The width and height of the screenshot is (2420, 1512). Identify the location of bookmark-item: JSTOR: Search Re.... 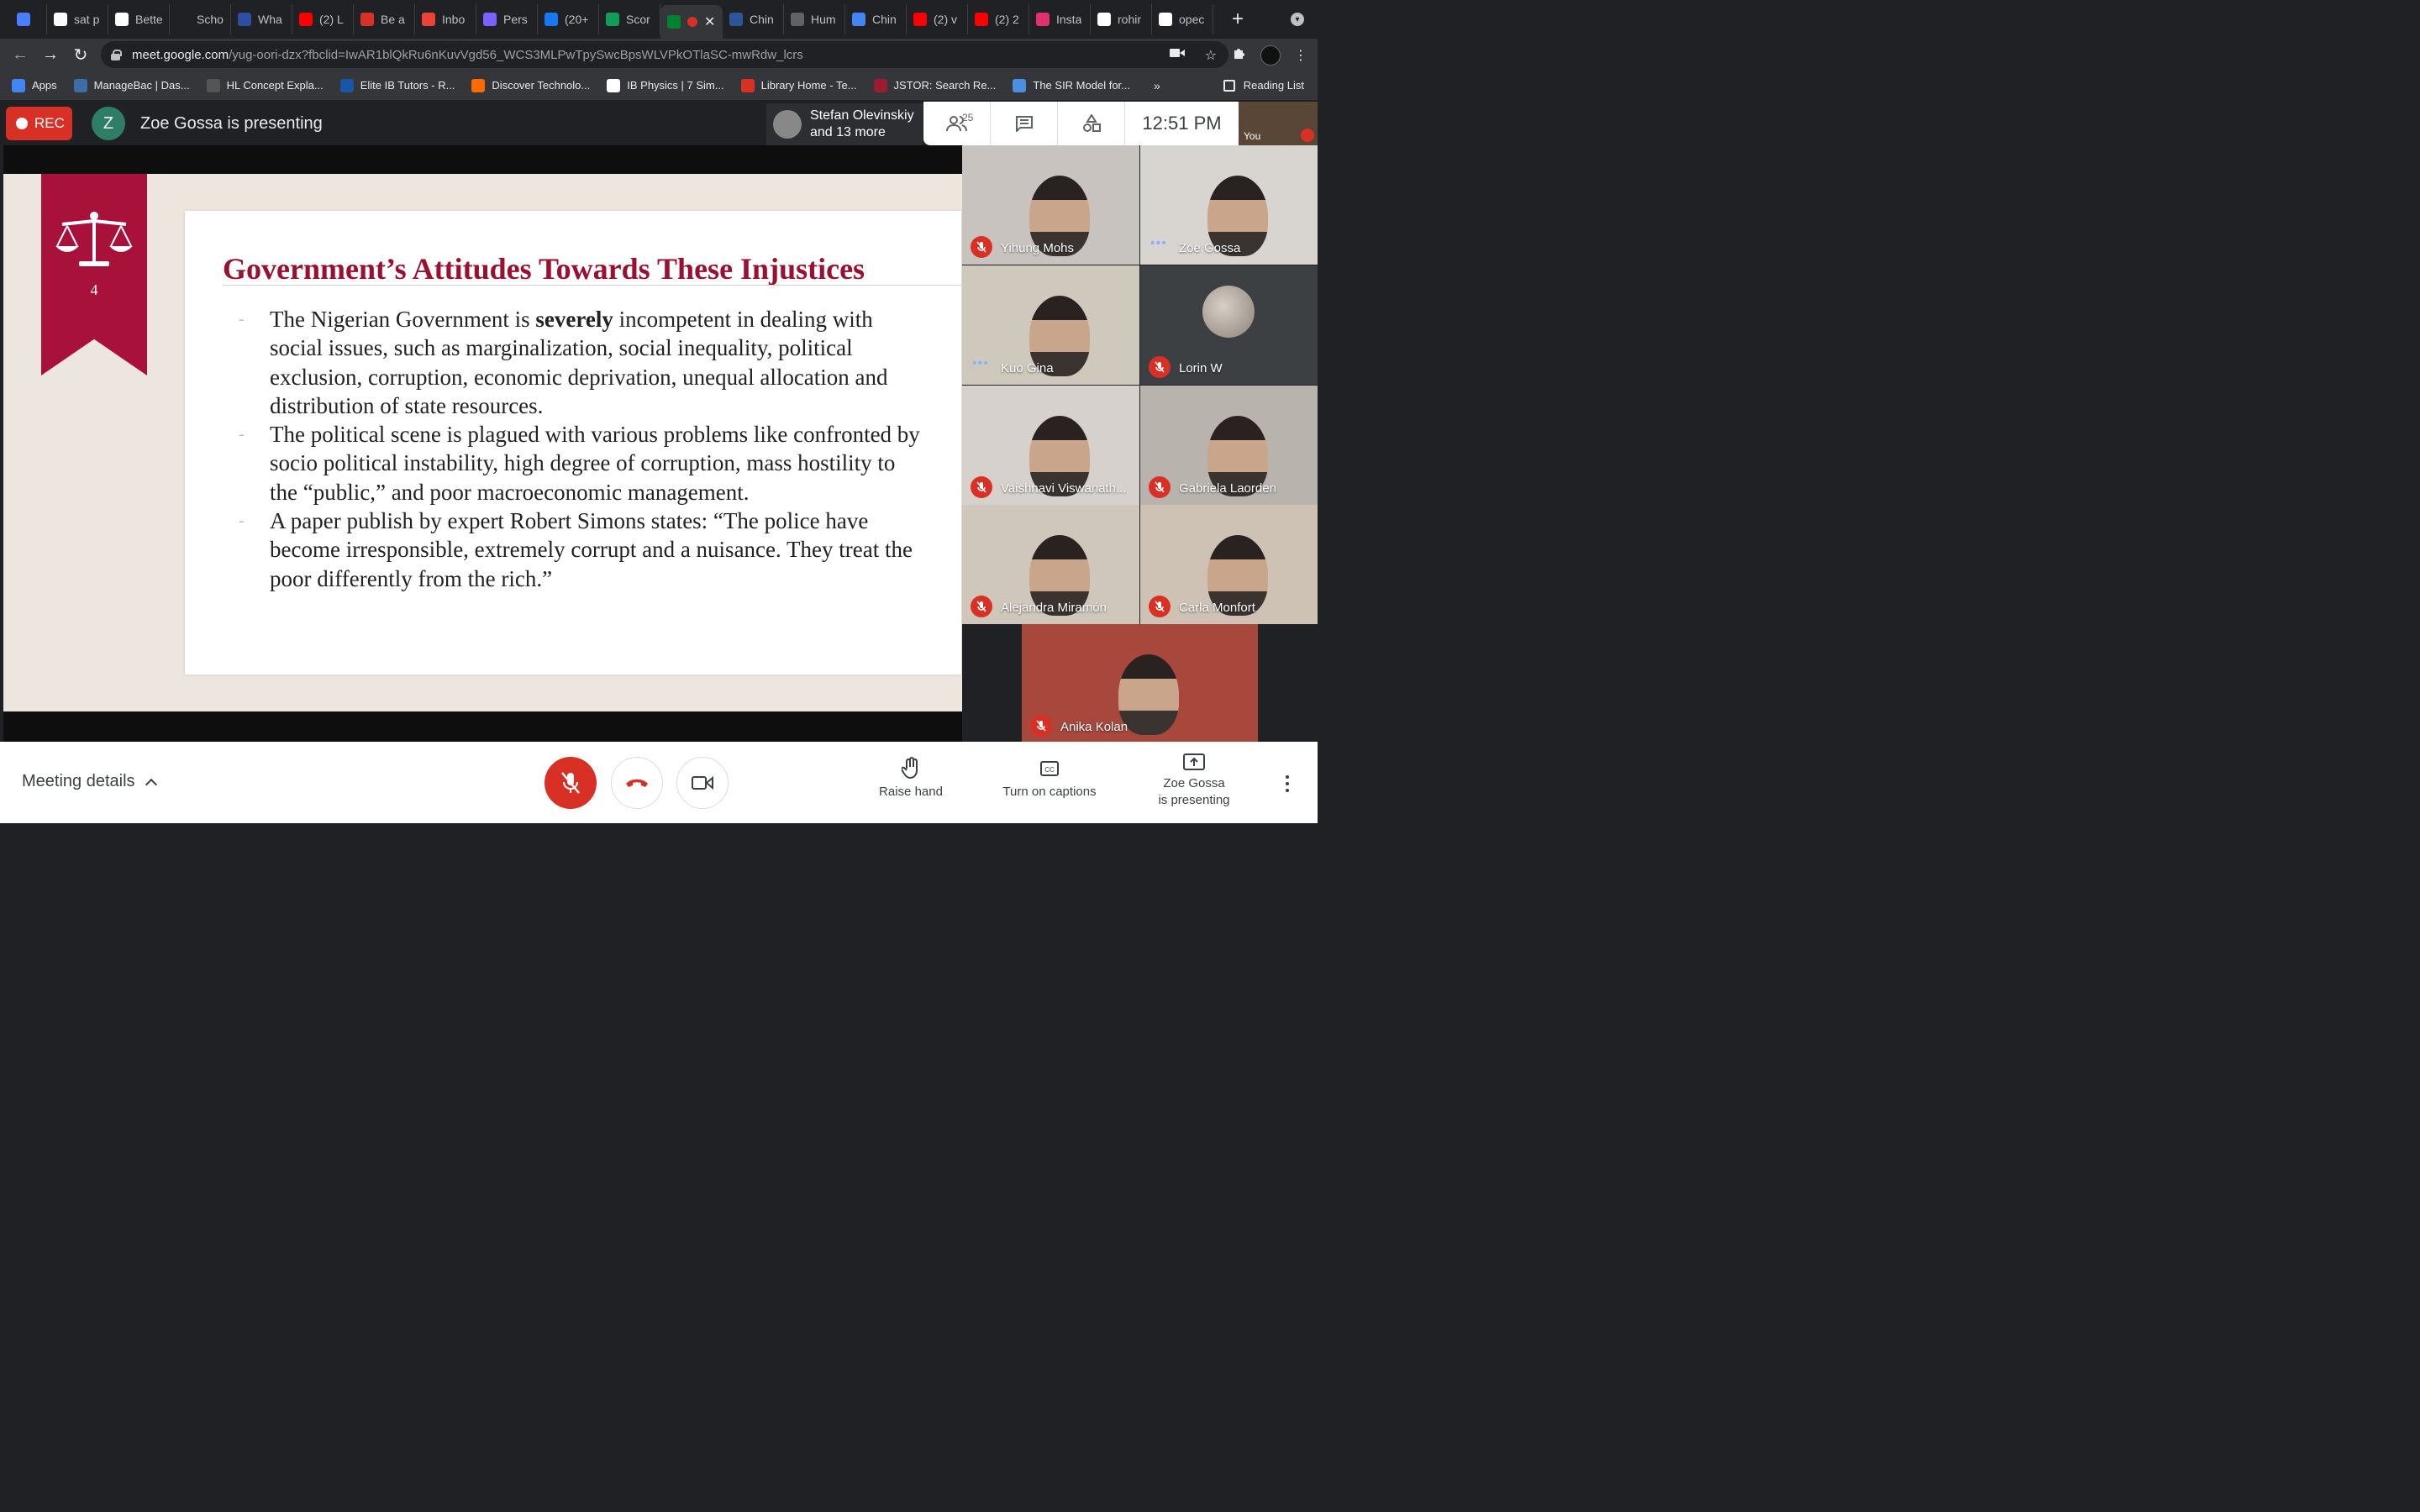
(935, 85).